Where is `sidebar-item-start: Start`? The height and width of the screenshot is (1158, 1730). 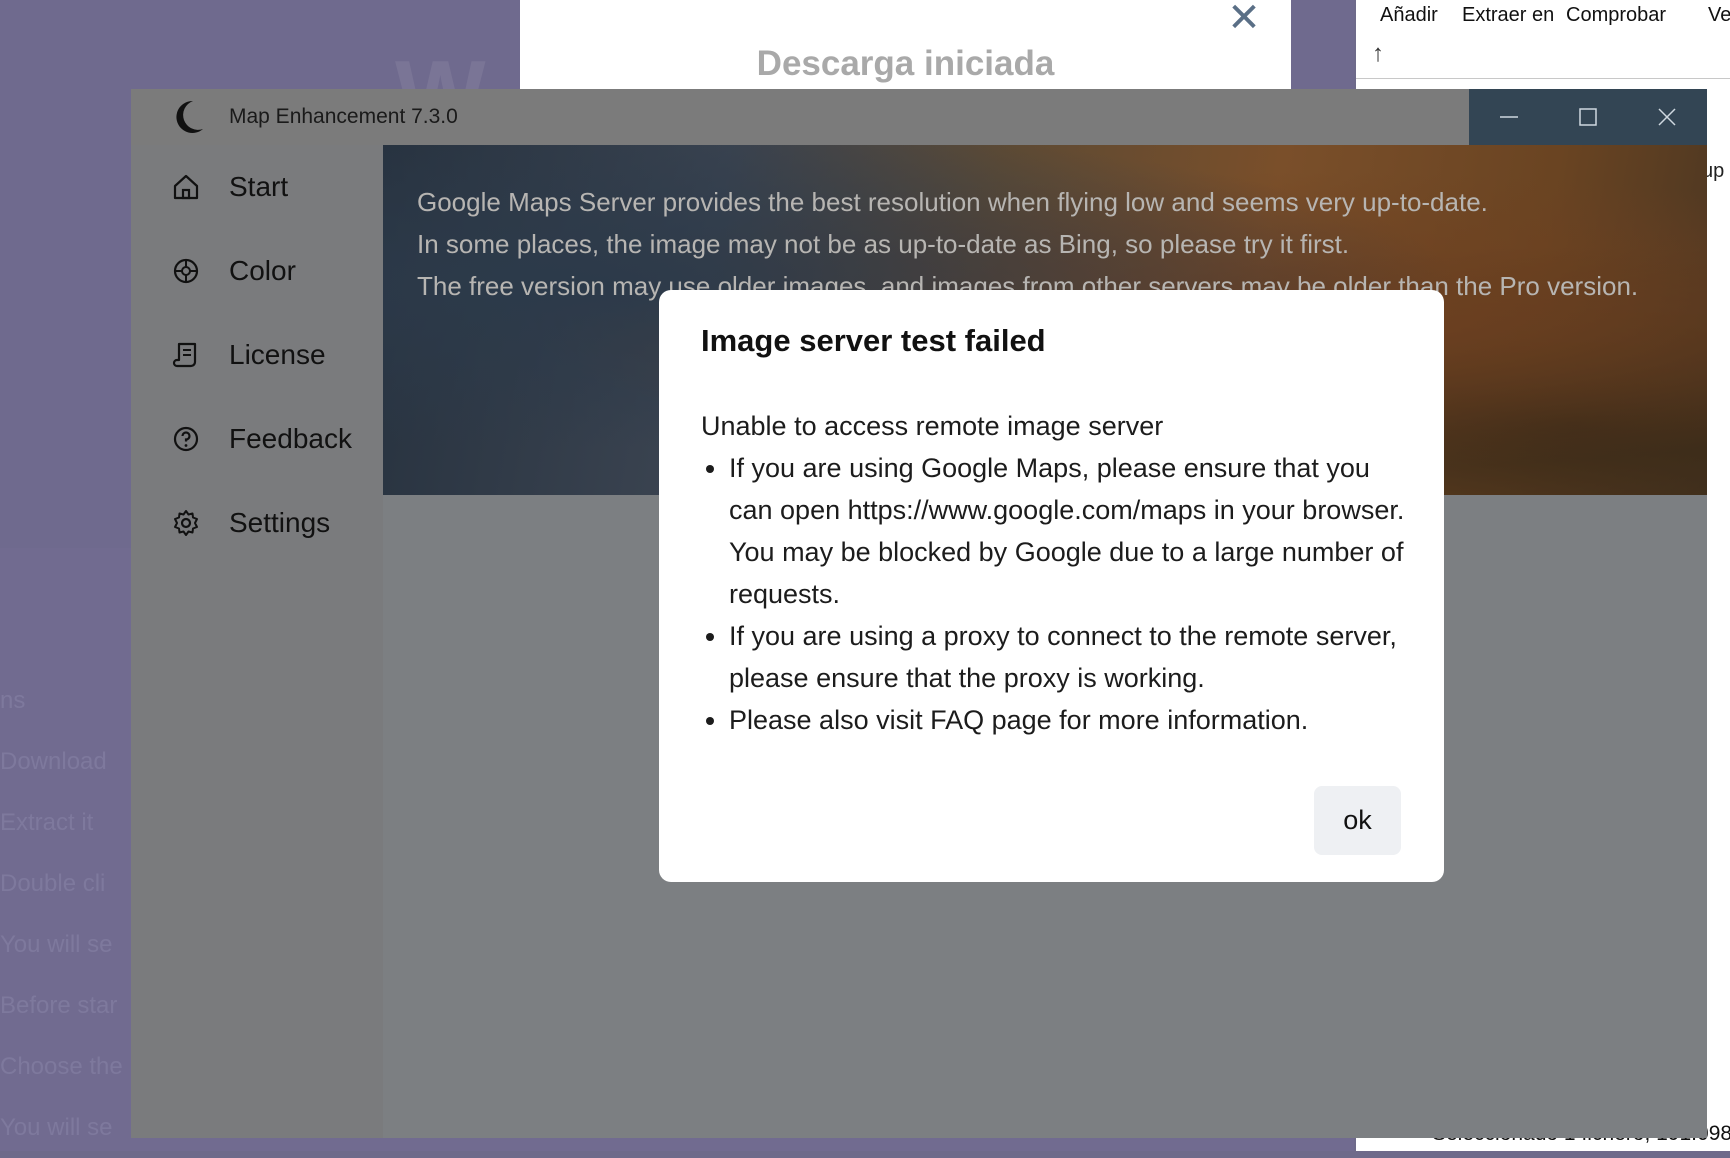 sidebar-item-start: Start is located at coordinates (229, 187).